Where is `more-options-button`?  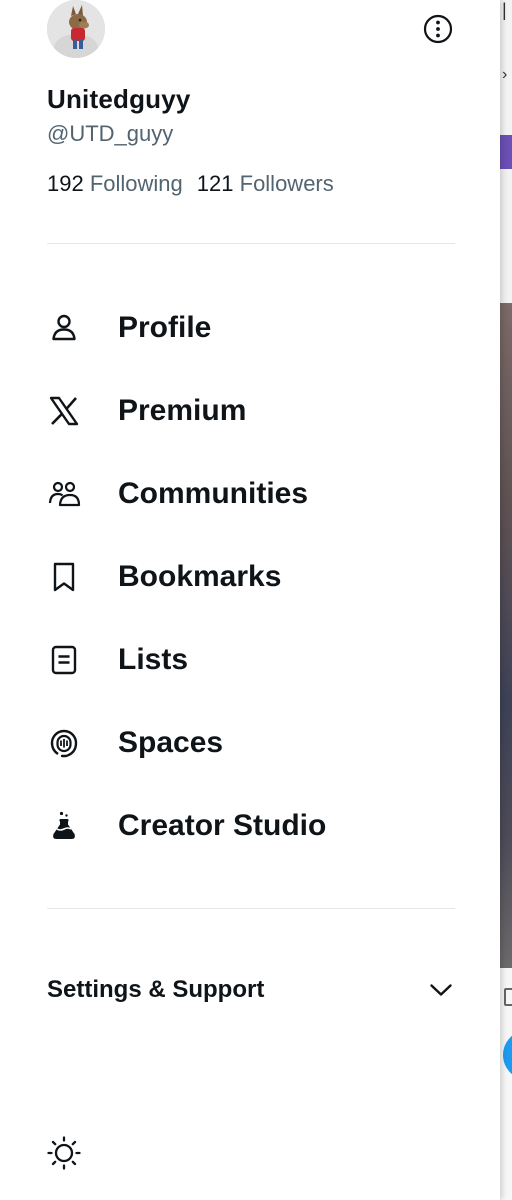
more-options-button is located at coordinates (438, 29).